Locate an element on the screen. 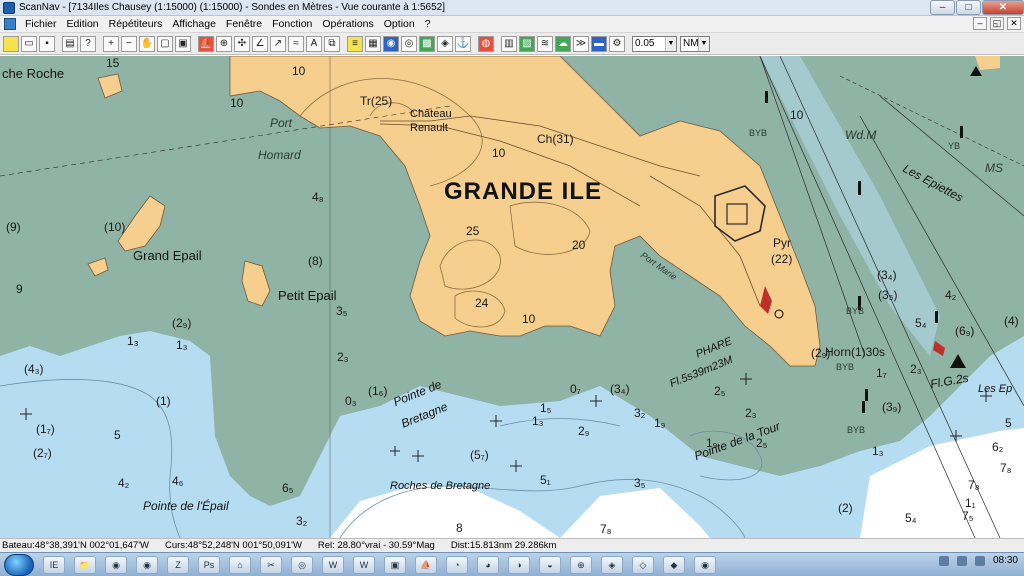 The width and height of the screenshot is (1024, 576). label-wdm: Wd.M is located at coordinates (861, 135).